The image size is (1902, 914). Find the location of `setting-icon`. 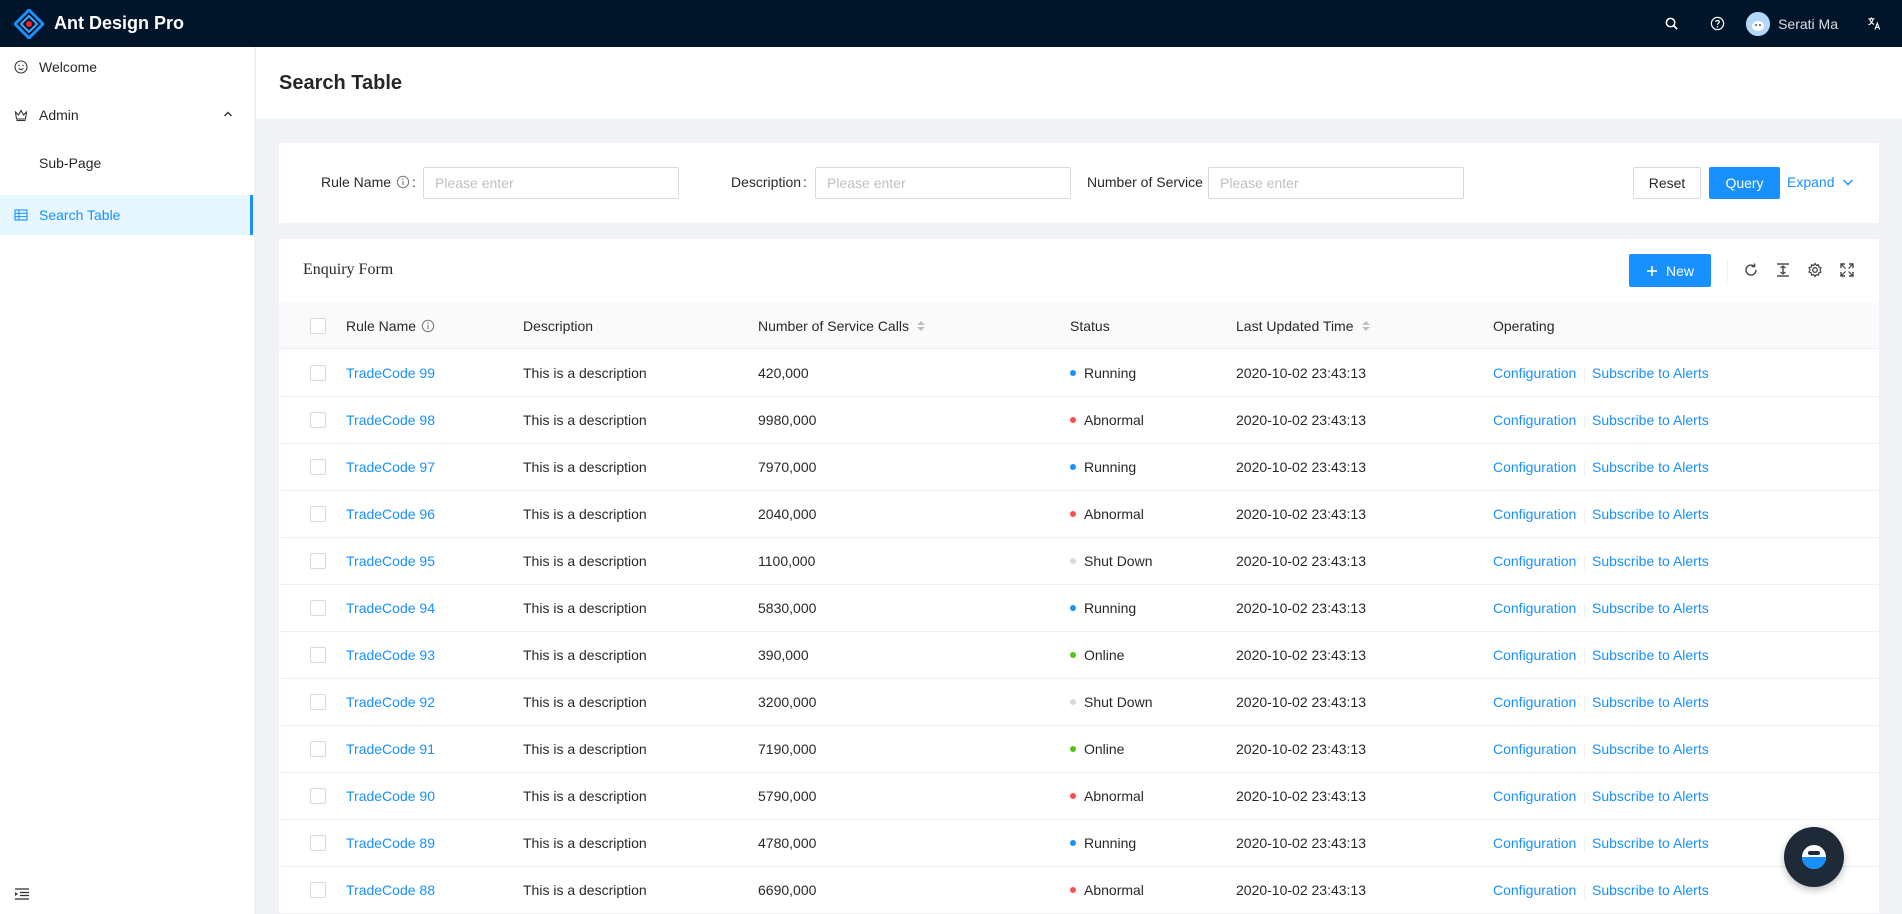

setting-icon is located at coordinates (1815, 270).